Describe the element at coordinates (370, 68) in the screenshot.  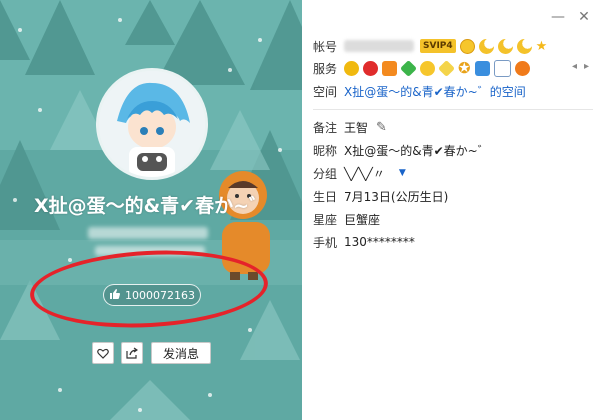
I see `qq-icon` at that location.